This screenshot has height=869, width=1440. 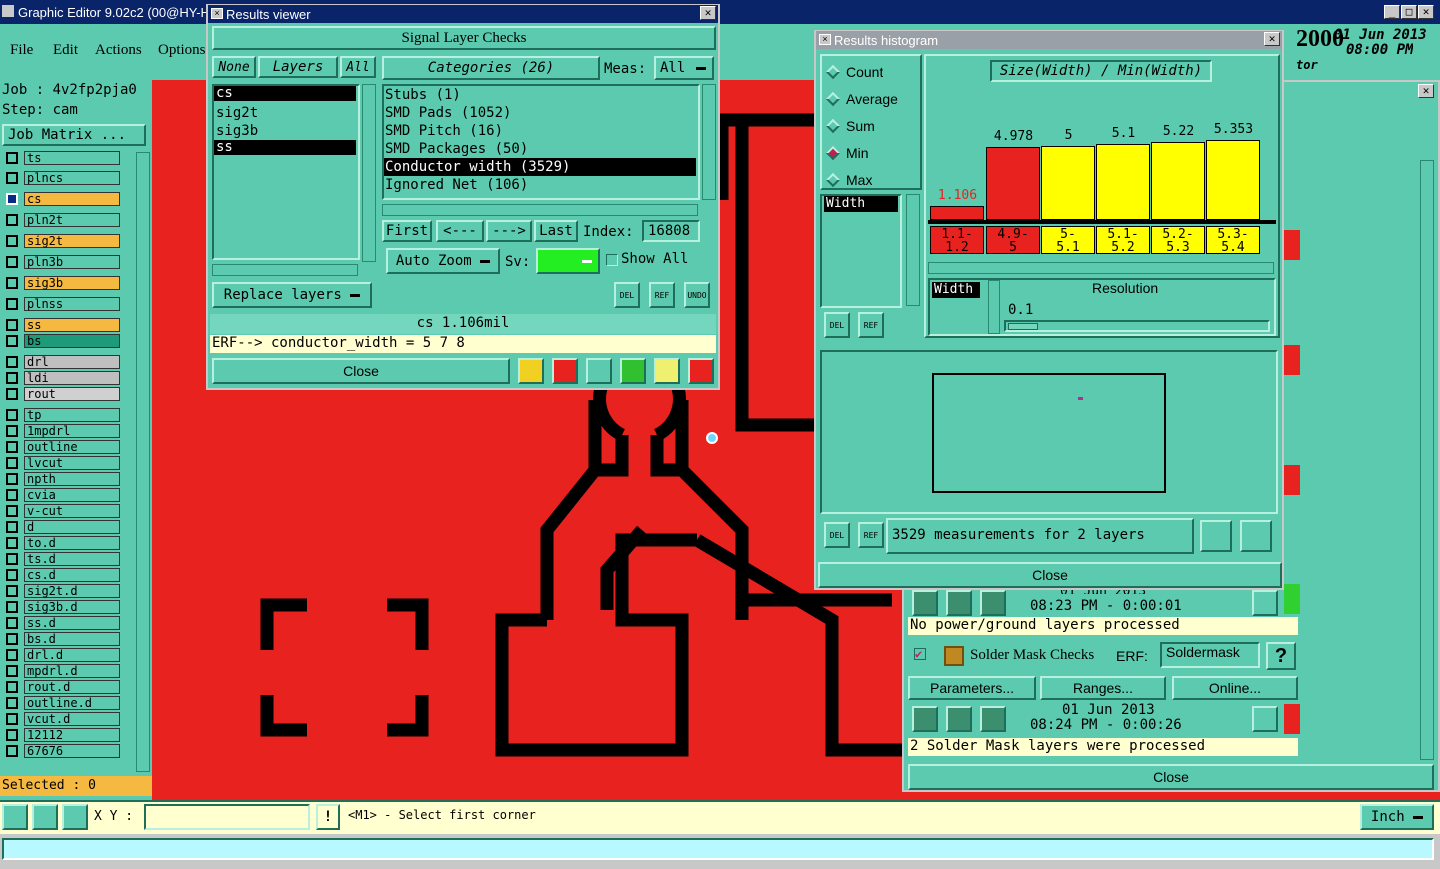 What do you see at coordinates (1171, 777) in the screenshot?
I see `checks-close-button: Close` at bounding box center [1171, 777].